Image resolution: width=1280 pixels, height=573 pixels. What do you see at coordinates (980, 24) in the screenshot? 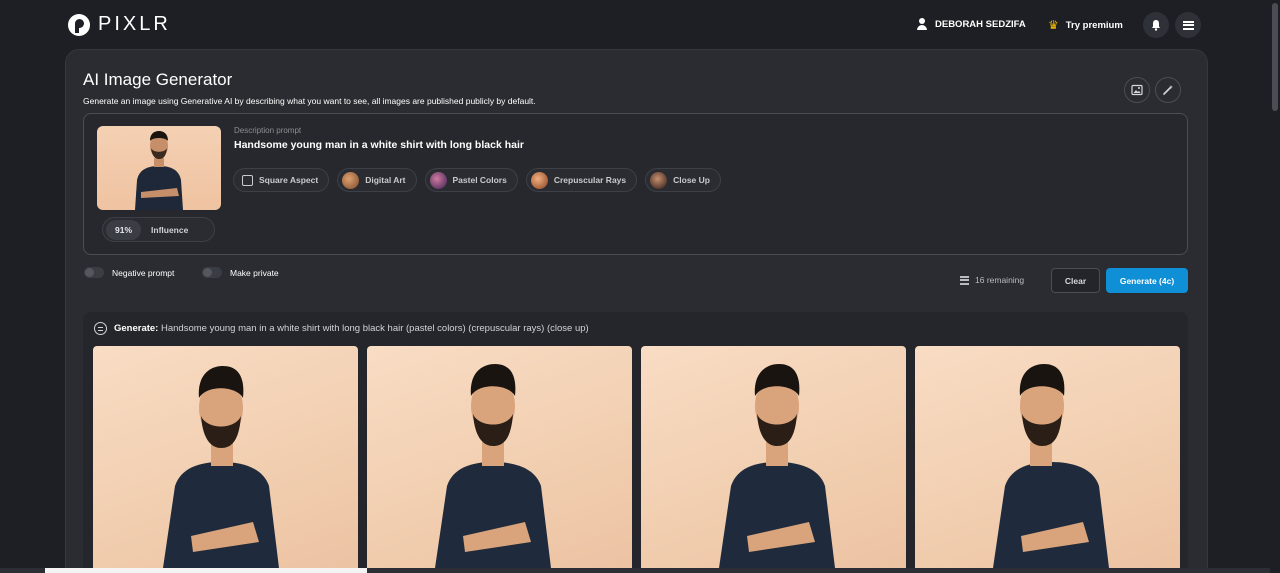
I see `user-name: DEBORAH SEDZIFA` at bounding box center [980, 24].